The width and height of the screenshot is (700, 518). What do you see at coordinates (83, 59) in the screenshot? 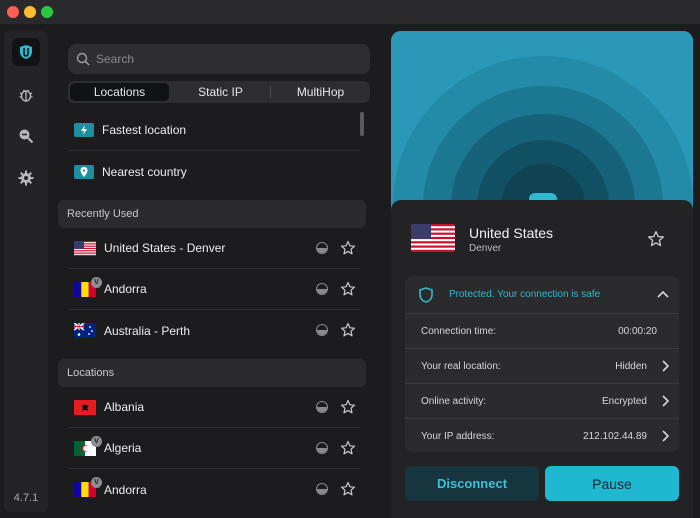
I see `search-icon` at bounding box center [83, 59].